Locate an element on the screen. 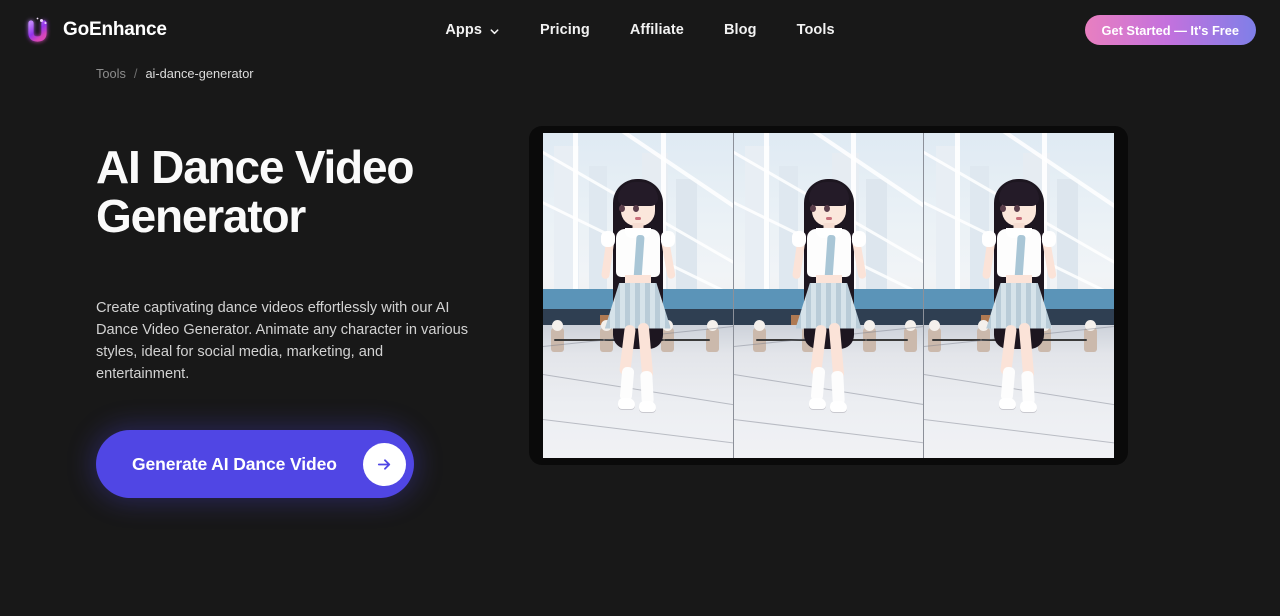 The height and width of the screenshot is (616, 1280). arrow-right-icon is located at coordinates (384, 464).